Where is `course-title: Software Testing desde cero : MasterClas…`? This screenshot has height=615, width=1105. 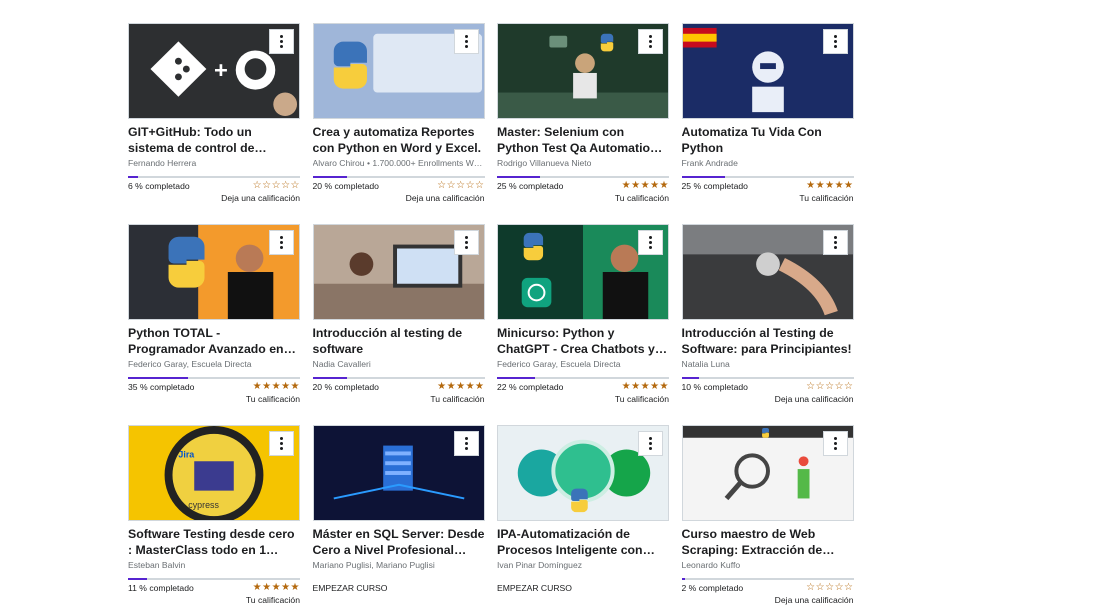 course-title: Software Testing desde cero : MasterClas… is located at coordinates (214, 542).